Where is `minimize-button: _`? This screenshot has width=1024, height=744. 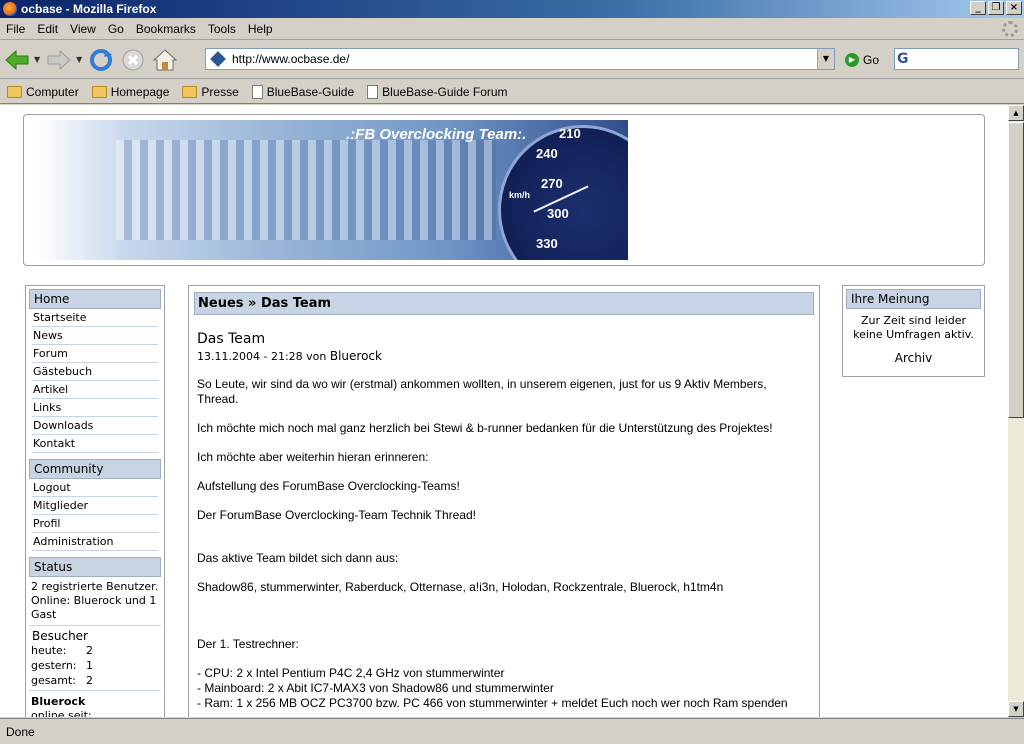
minimize-button: _ is located at coordinates (978, 8).